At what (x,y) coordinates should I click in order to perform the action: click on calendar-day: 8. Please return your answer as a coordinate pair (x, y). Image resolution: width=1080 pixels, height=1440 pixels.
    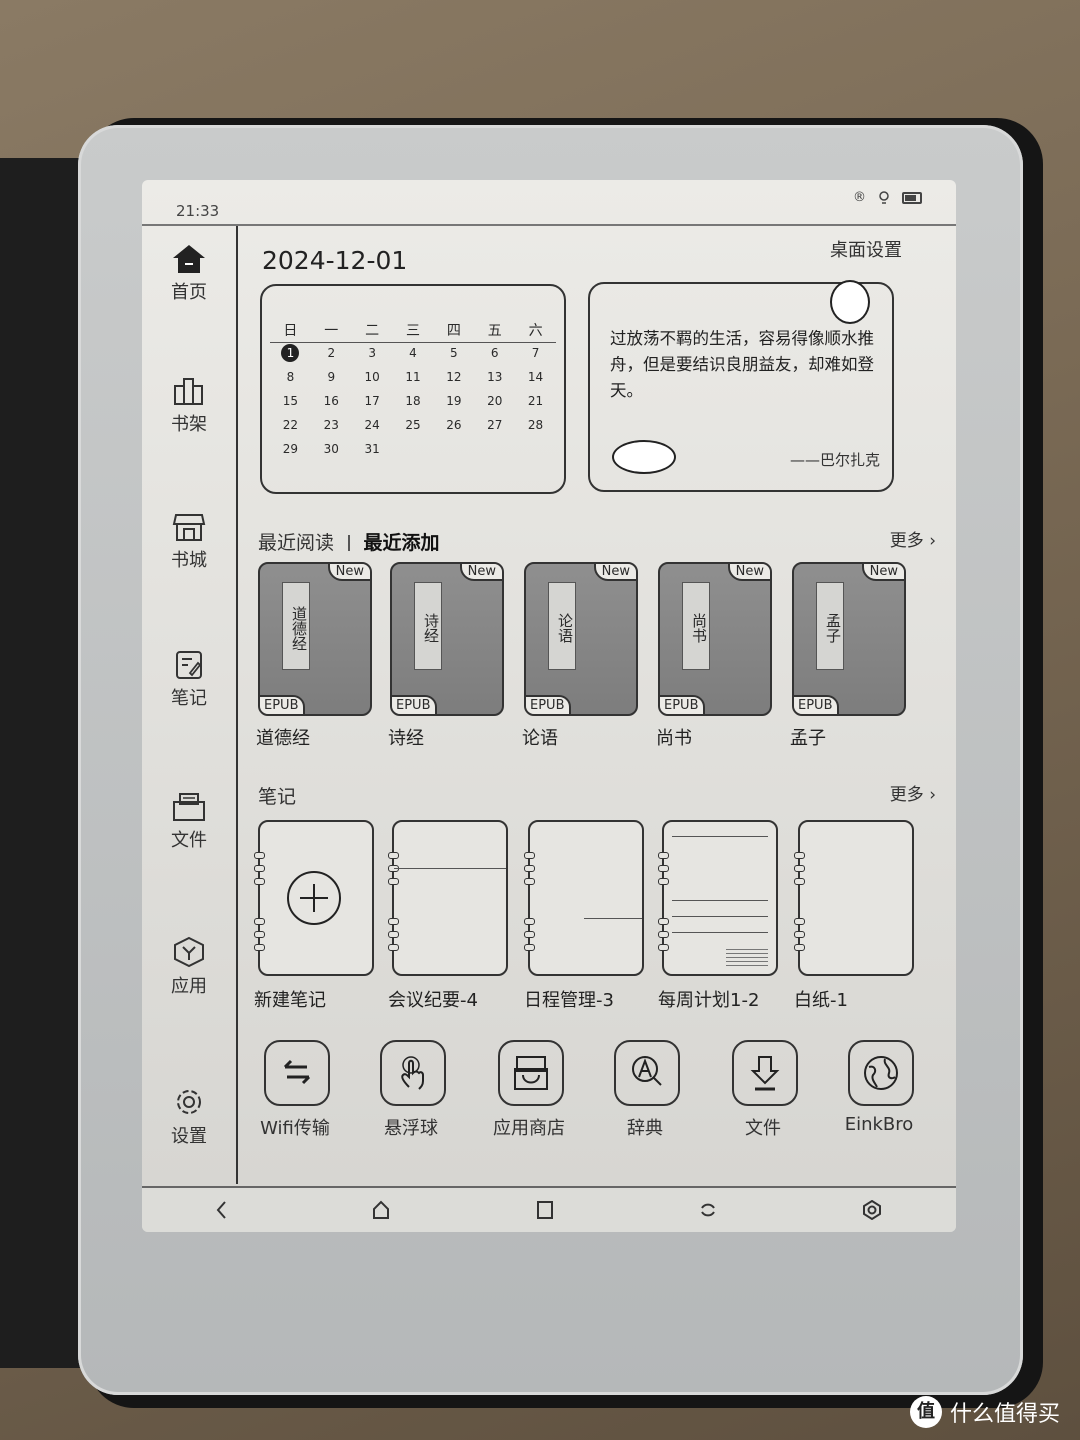
    Looking at the image, I should click on (290, 377).